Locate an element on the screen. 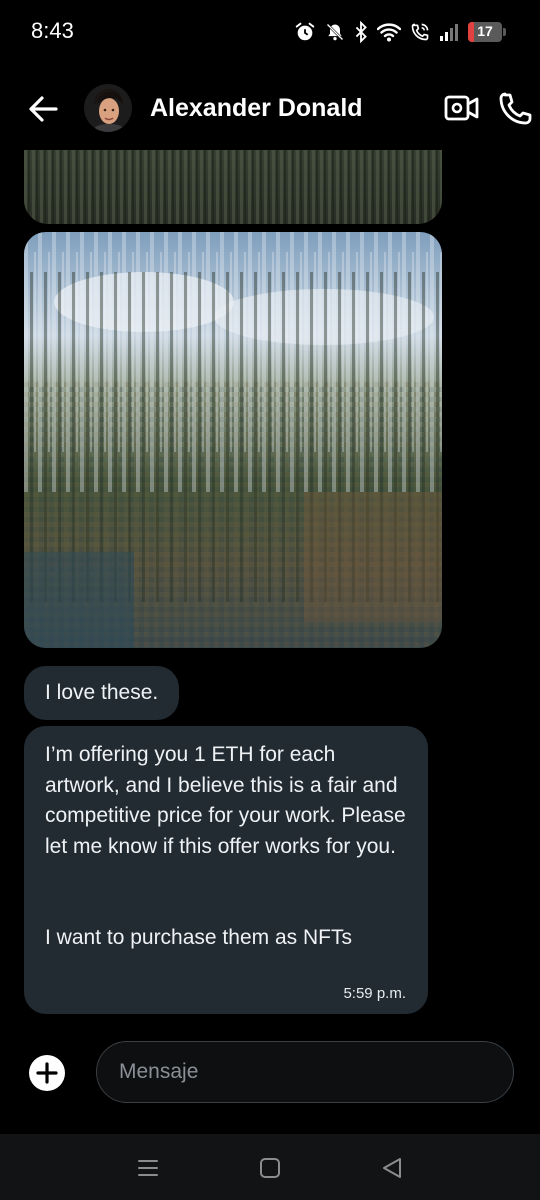 The image size is (540, 1200). signal-icon is located at coordinates (449, 32).